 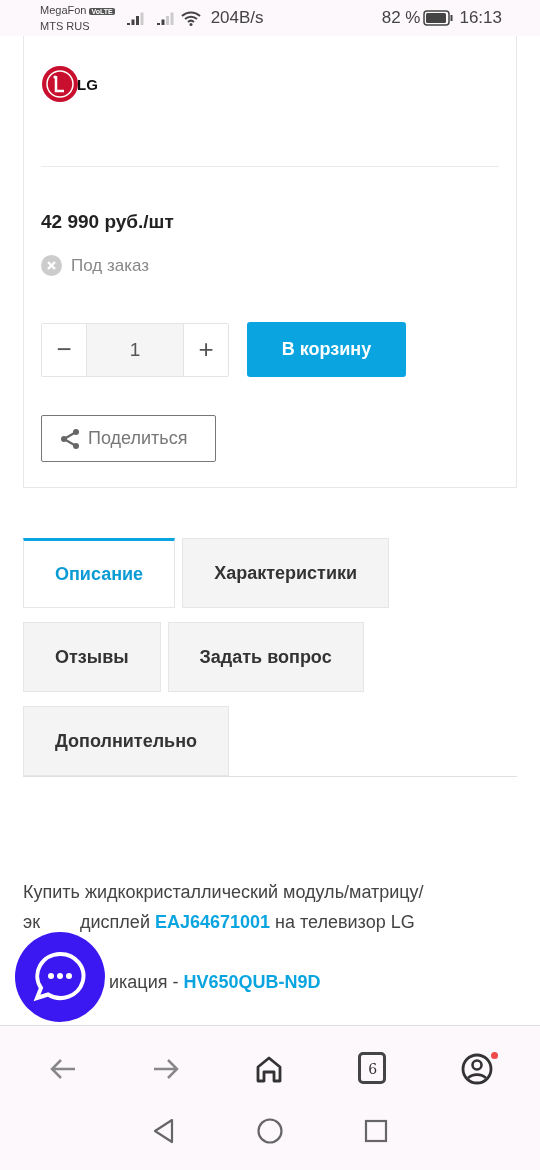 I want to click on description-paragraph: Купить жидкокристаллический модуль/матрицу/ эк дисплей EAJ64671001 на телевизор LG, so click(x=224, y=907).